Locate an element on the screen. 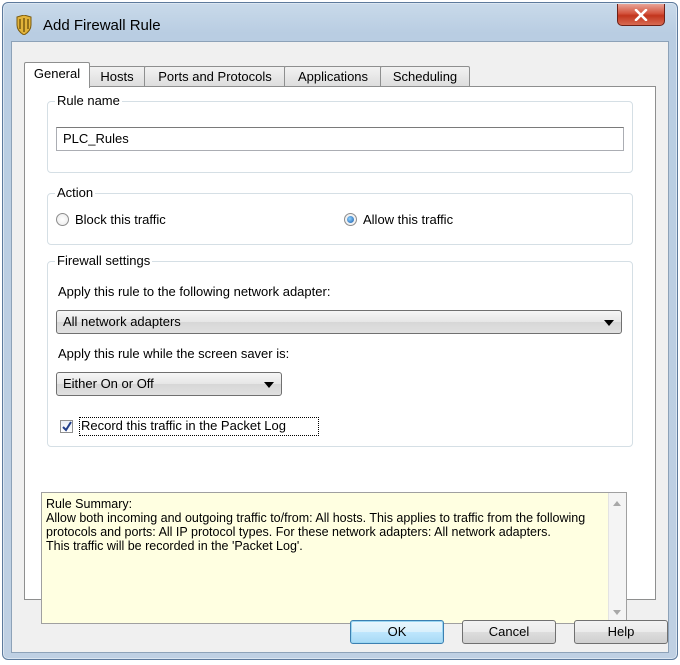 The width and height of the screenshot is (680, 665). ok-button: OK is located at coordinates (397, 632).